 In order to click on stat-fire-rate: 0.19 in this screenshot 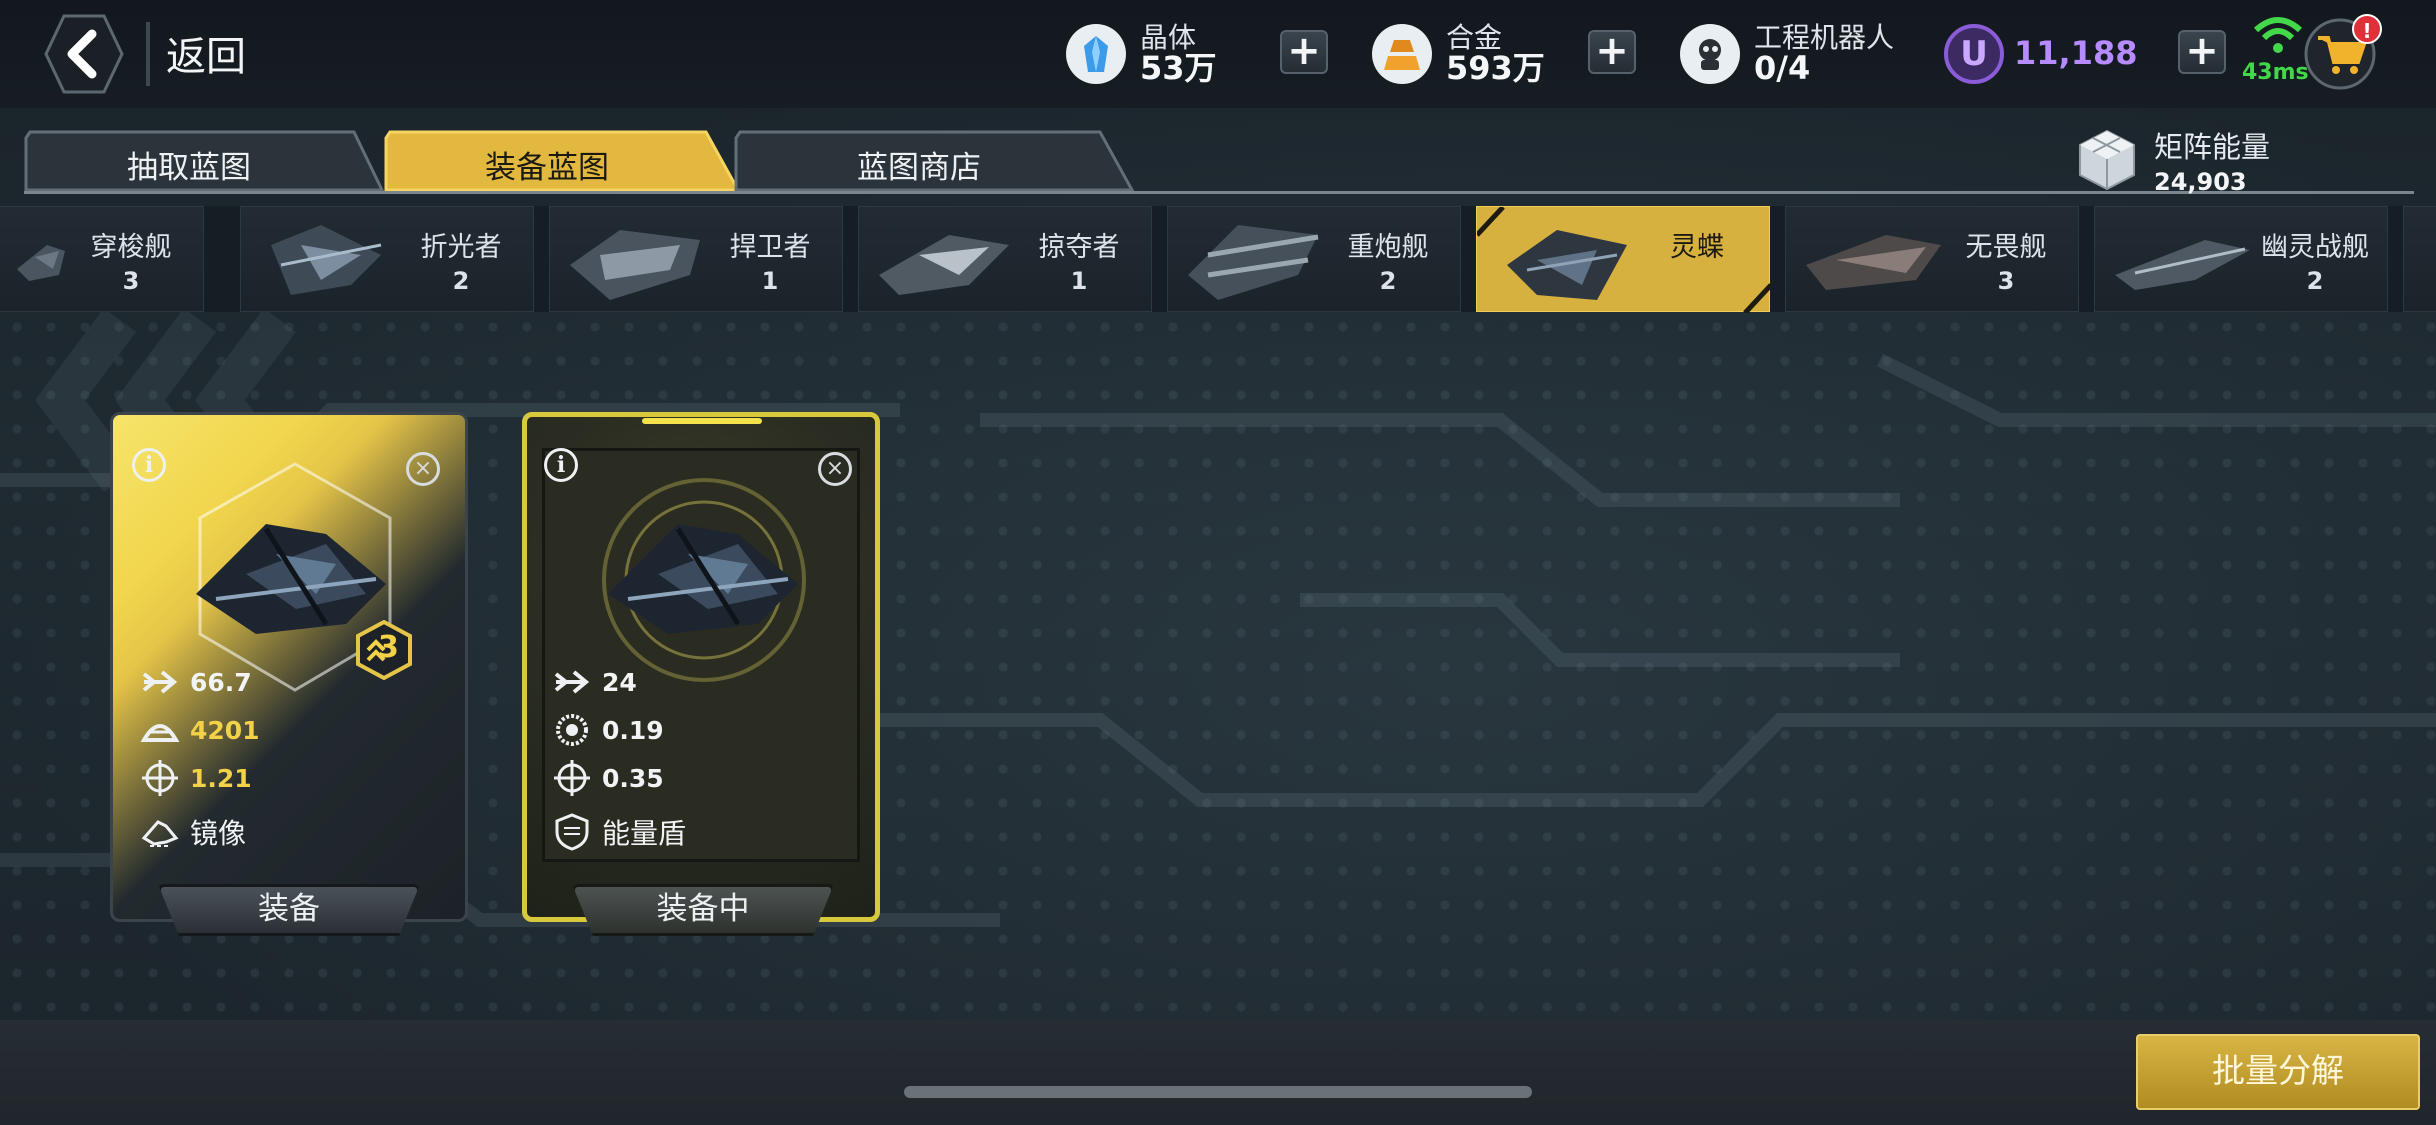, I will do `click(608, 730)`.